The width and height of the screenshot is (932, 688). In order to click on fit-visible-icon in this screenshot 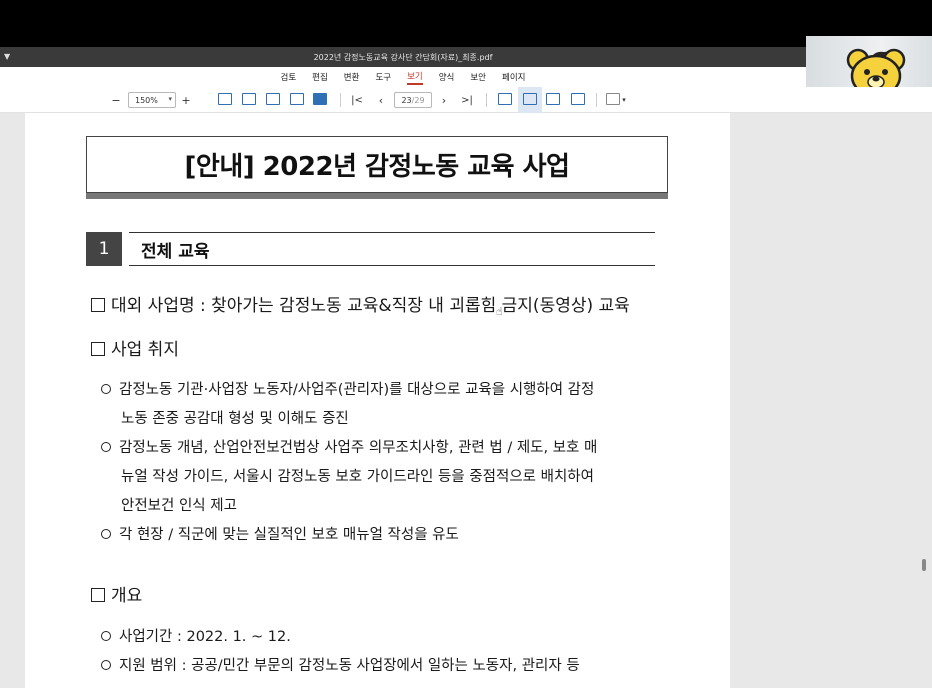, I will do `click(297, 99)`.